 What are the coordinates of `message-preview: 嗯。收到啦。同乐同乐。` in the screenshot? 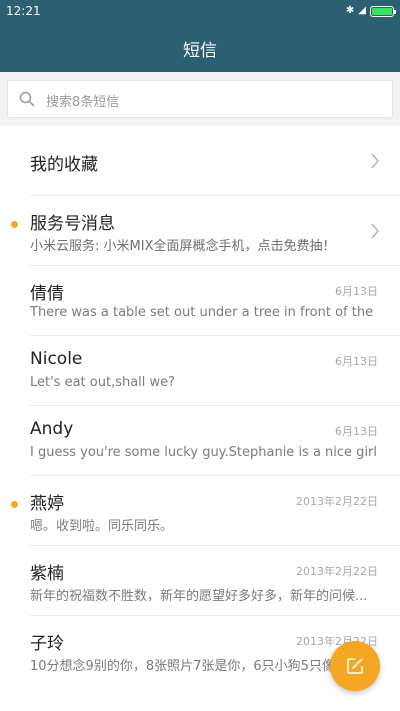 It's located at (102, 526).